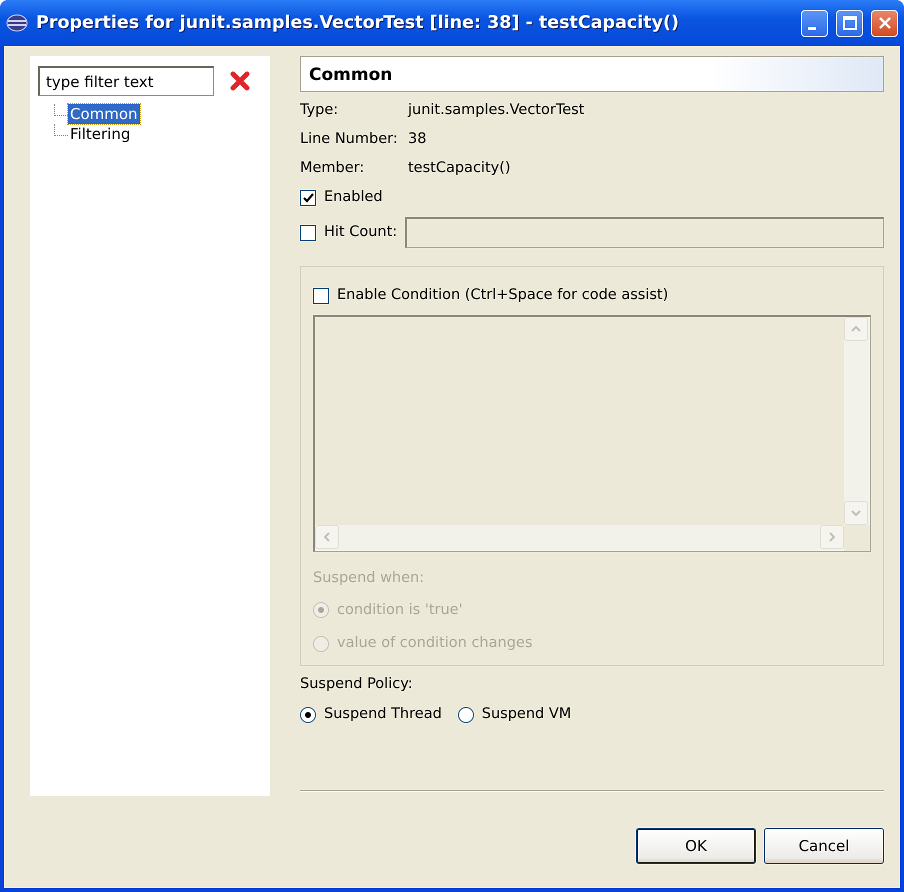 Image resolution: width=904 pixels, height=892 pixels. Describe the element at coordinates (240, 81) in the screenshot. I see `clear-icon` at that location.